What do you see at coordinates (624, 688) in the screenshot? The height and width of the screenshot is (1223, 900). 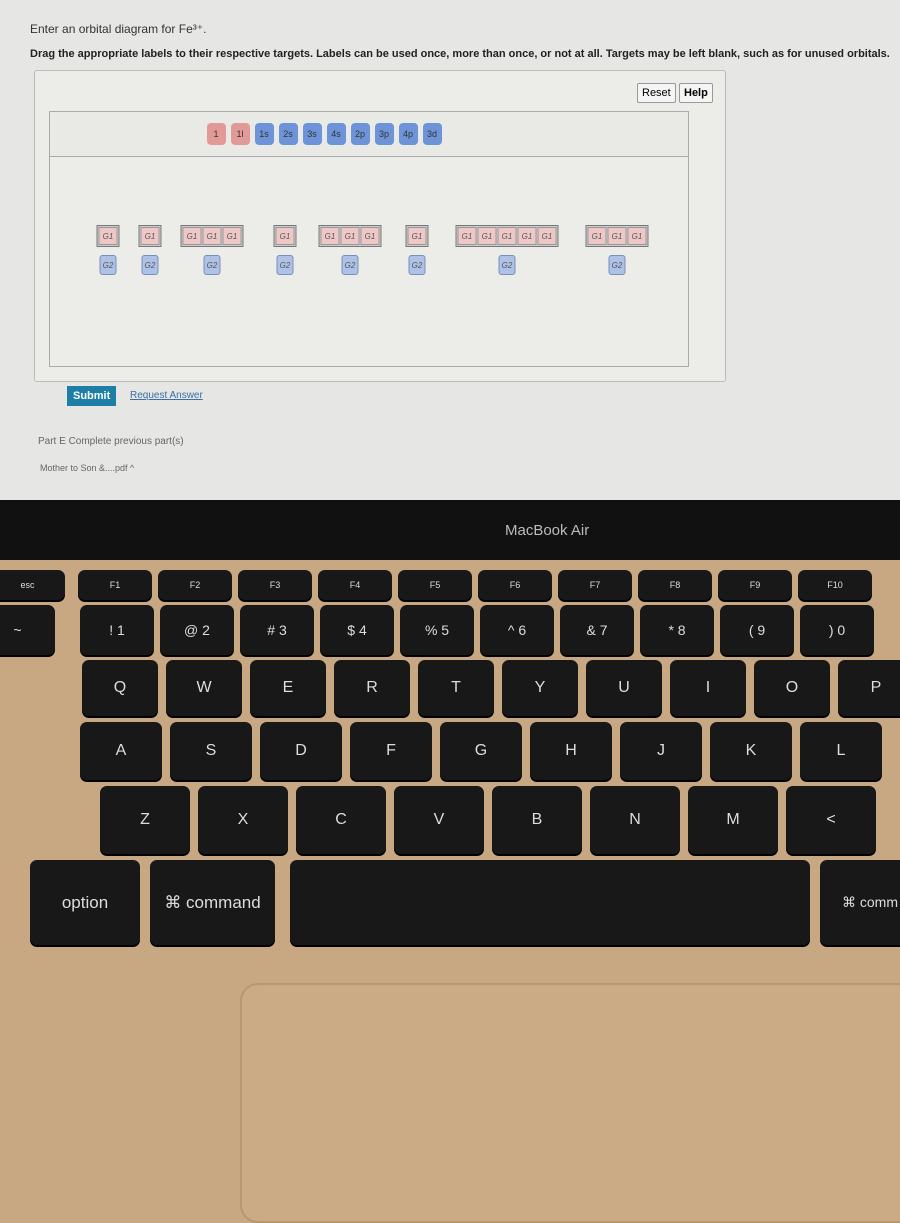 I see `key: U` at bounding box center [624, 688].